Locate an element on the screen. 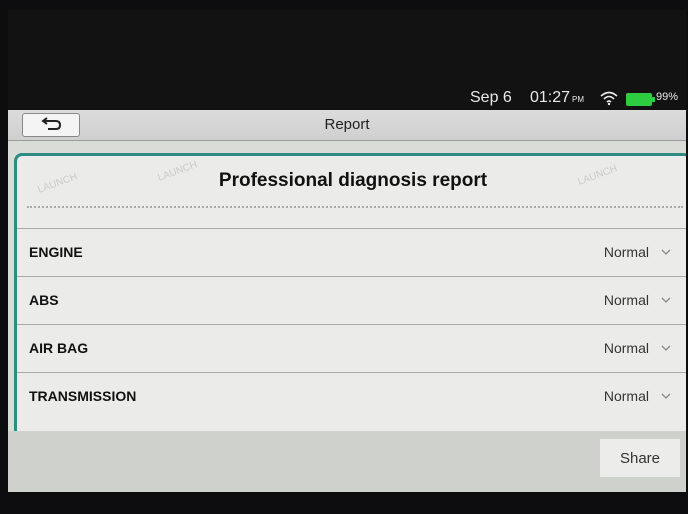 Image resolution: width=688 pixels, height=514 pixels. title-bar: Report is located at coordinates (347, 125).